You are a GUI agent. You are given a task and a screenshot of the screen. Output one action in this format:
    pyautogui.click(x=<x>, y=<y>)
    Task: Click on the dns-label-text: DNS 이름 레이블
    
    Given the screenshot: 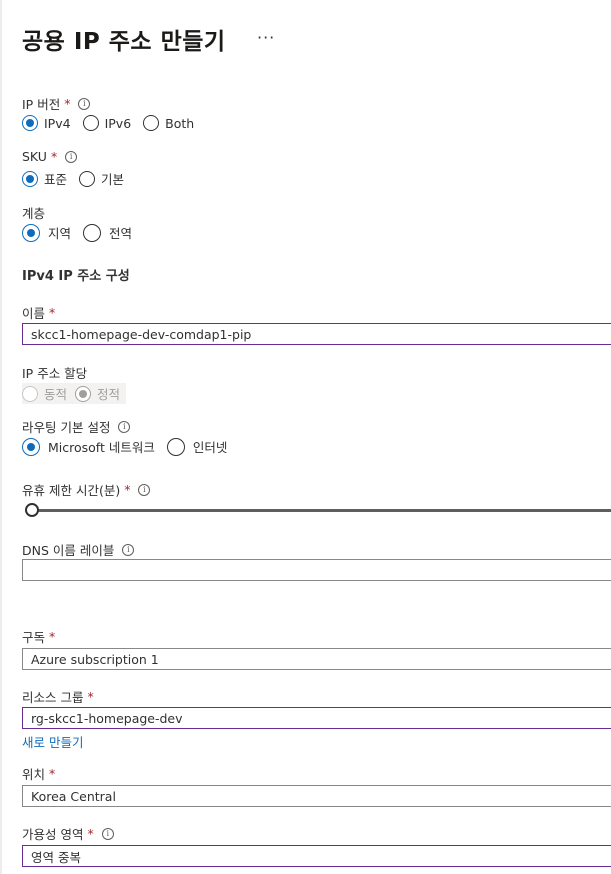 What is the action you would take?
    pyautogui.click(x=68, y=550)
    